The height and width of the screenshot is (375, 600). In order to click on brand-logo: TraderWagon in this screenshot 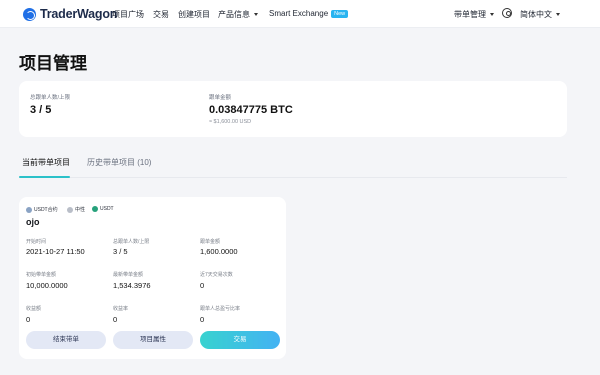, I will do `click(70, 14)`.